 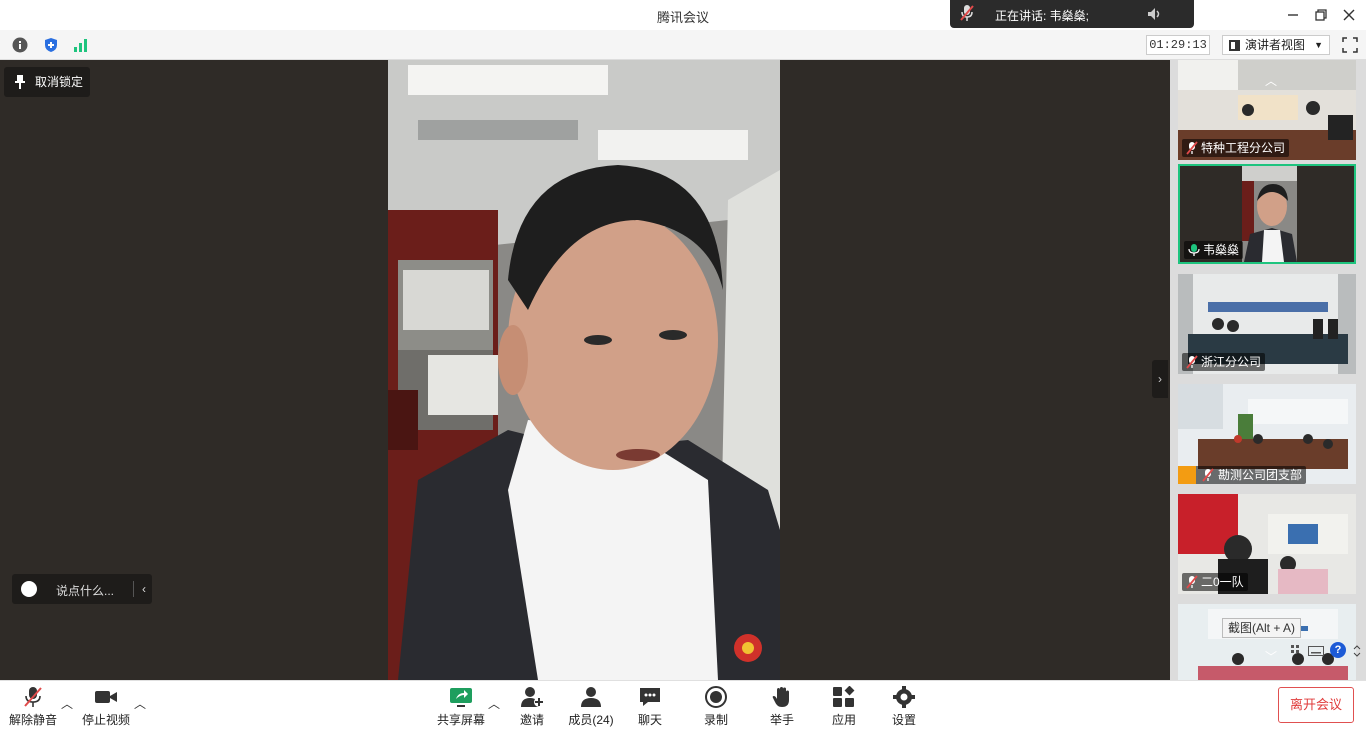 I want to click on raise-hand-button: 举手, so click(x=782, y=706).